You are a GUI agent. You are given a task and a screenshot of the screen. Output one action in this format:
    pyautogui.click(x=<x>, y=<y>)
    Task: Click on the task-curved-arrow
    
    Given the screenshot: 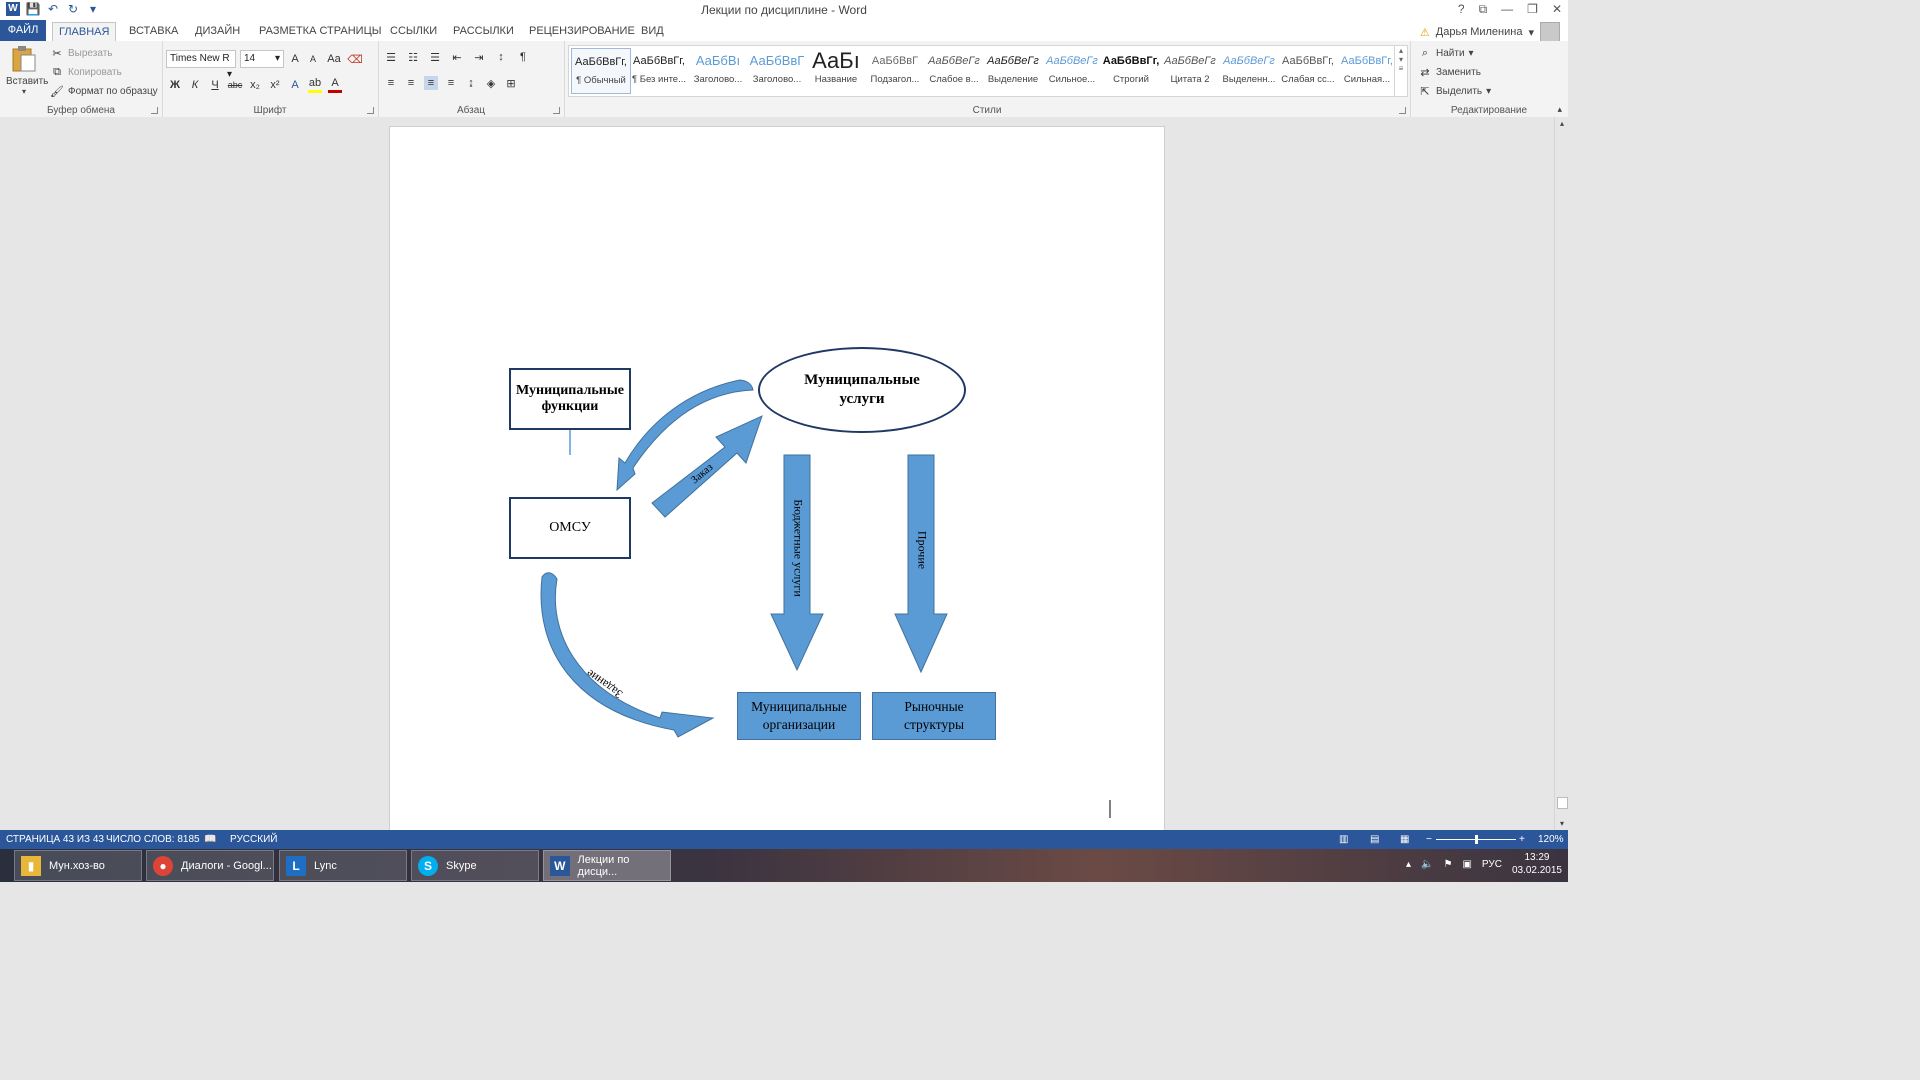 What is the action you would take?
    pyautogui.click(x=627, y=655)
    